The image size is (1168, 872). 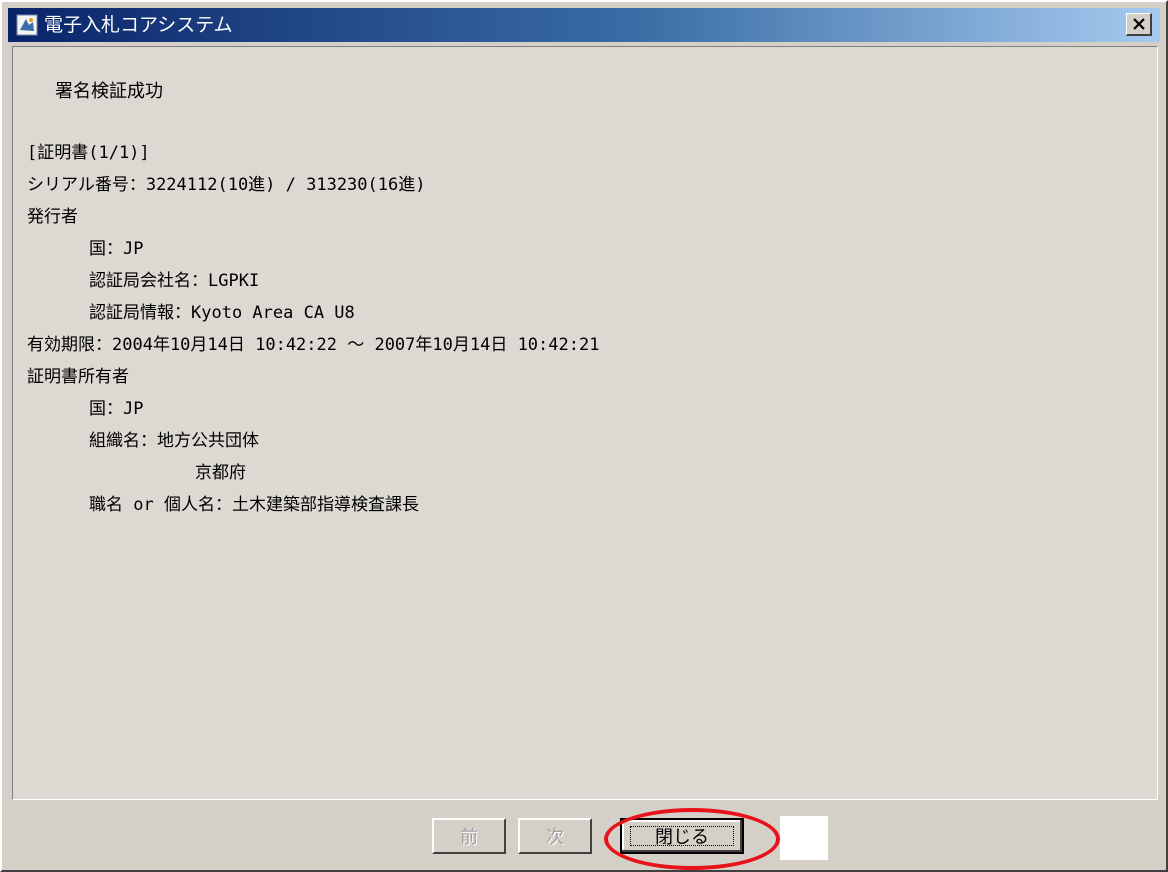 I want to click on close-button: 閉じる, so click(x=682, y=836).